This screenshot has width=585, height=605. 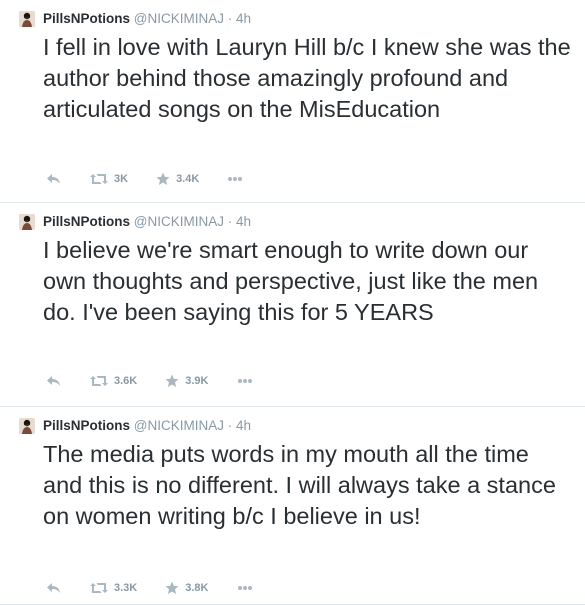 I want to click on tweet-actions: 3K 3.4K, so click(x=158, y=179).